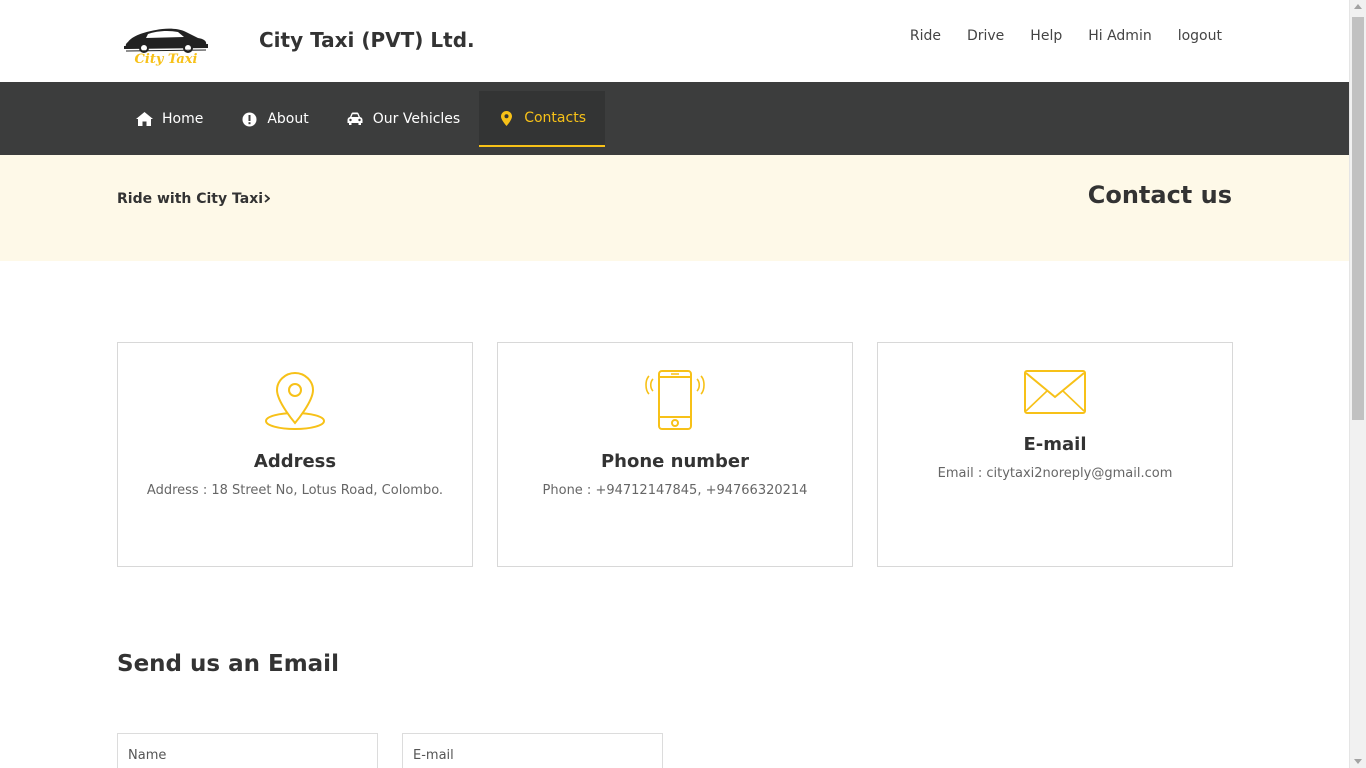  What do you see at coordinates (416, 119) in the screenshot?
I see `nav-item-label: Our Vehicles` at bounding box center [416, 119].